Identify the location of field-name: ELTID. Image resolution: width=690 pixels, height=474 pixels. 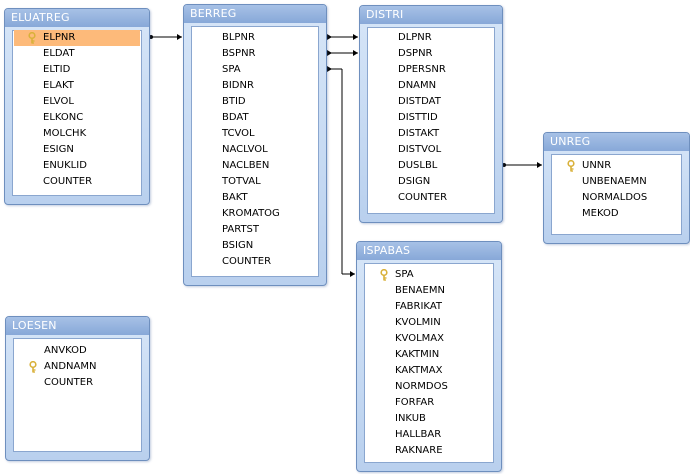
(57, 69).